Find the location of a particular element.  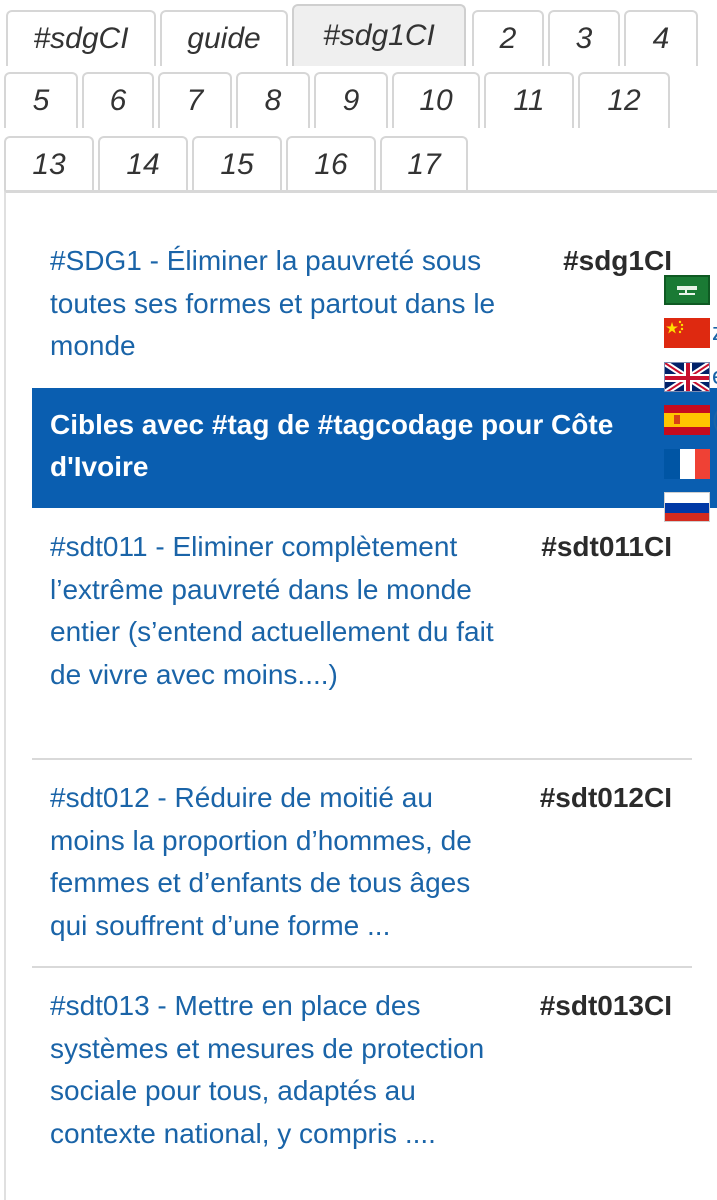

tab-label: 5 is located at coordinates (41, 100).